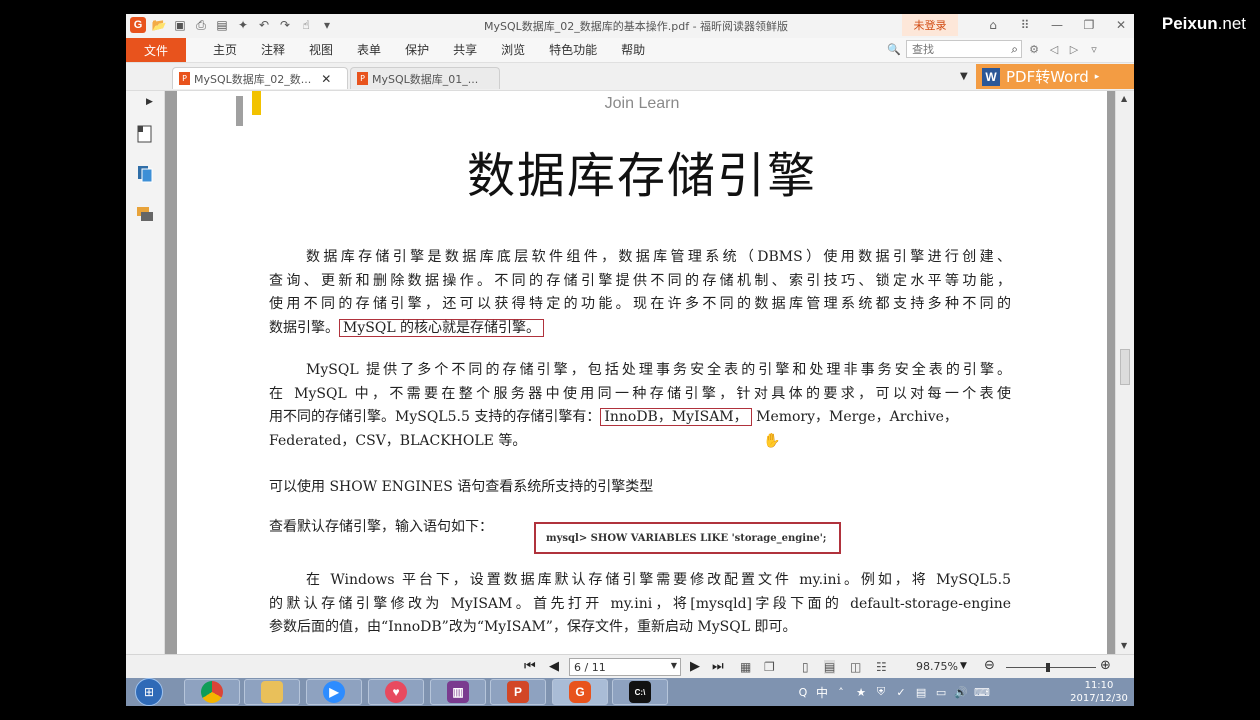 Image resolution: width=1260 pixels, height=720 pixels. Describe the element at coordinates (417, 50) in the screenshot. I see `menu-protect: 保护` at that location.